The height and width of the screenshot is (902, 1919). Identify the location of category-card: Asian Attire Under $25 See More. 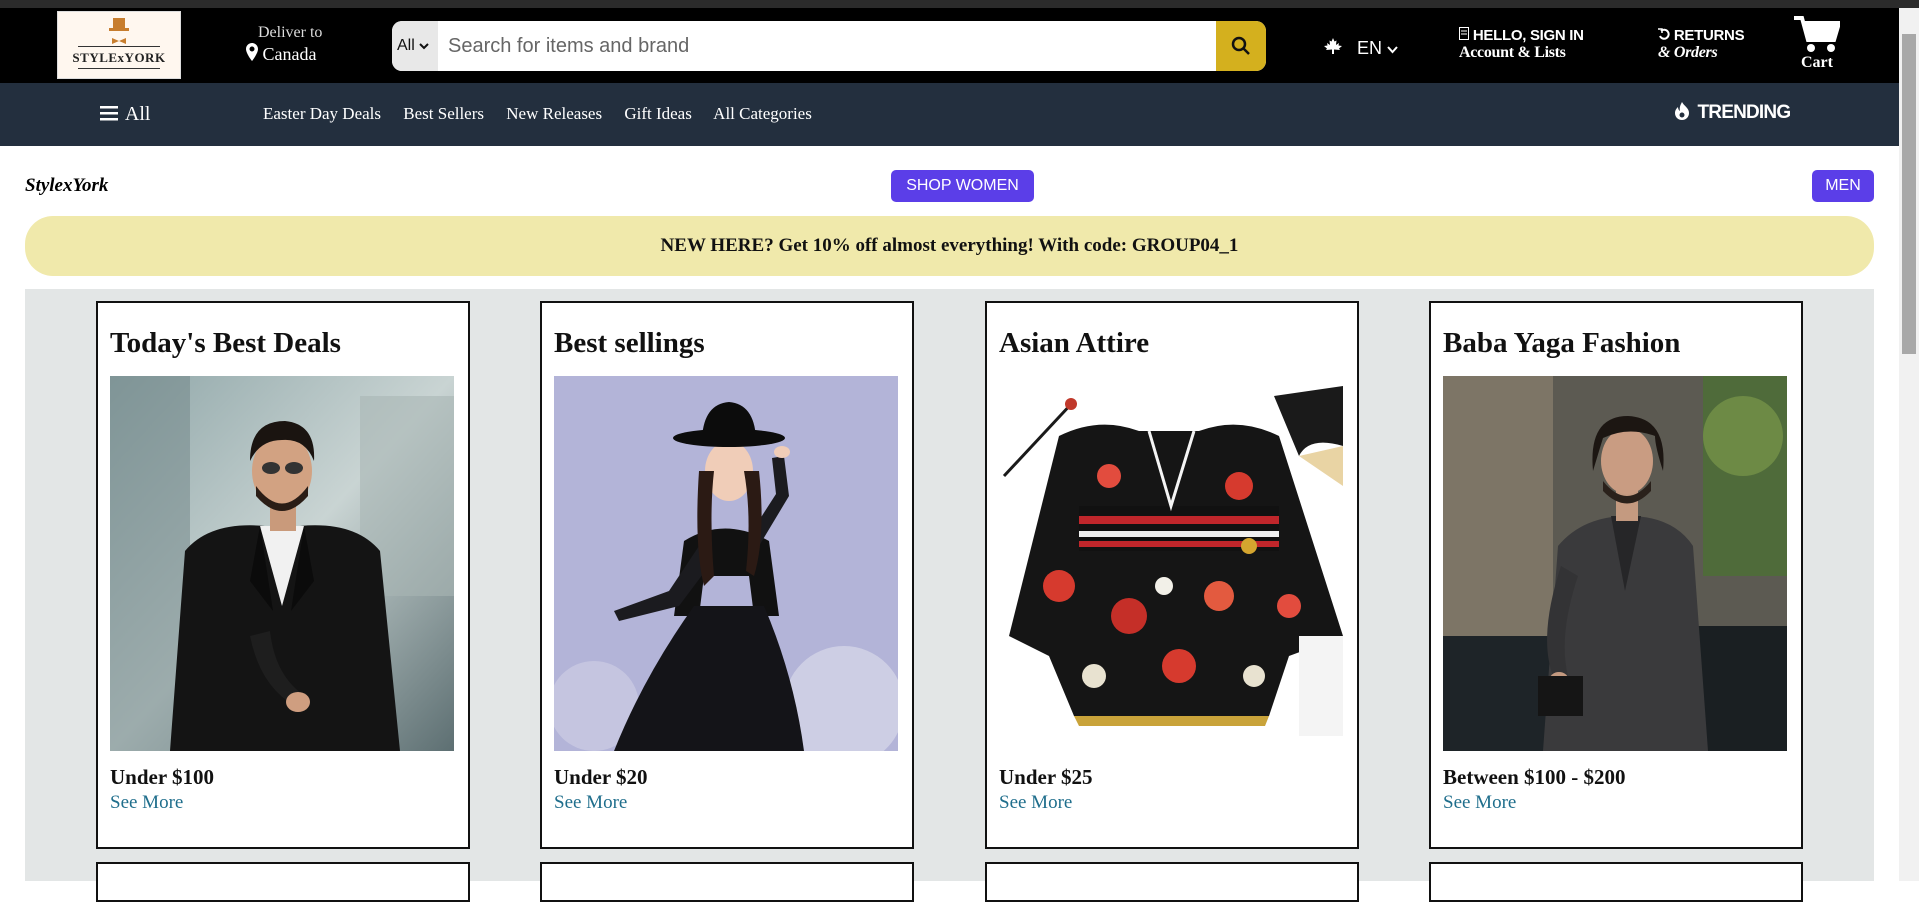
(1172, 575).